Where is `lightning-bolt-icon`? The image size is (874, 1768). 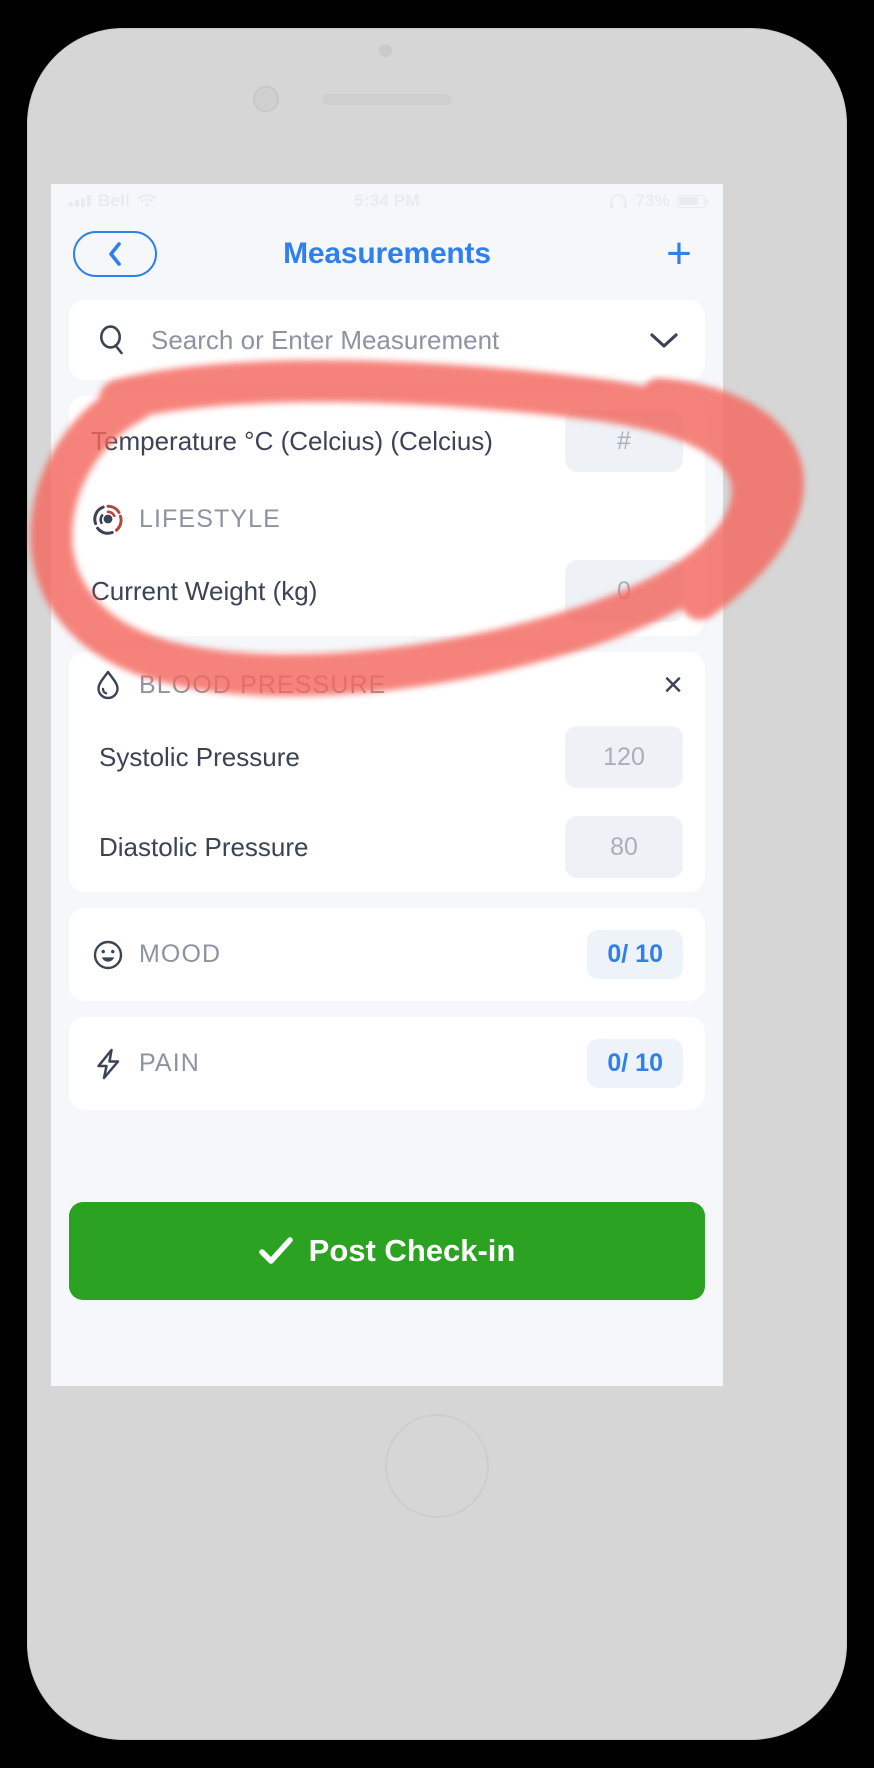
lightning-bolt-icon is located at coordinates (108, 1063).